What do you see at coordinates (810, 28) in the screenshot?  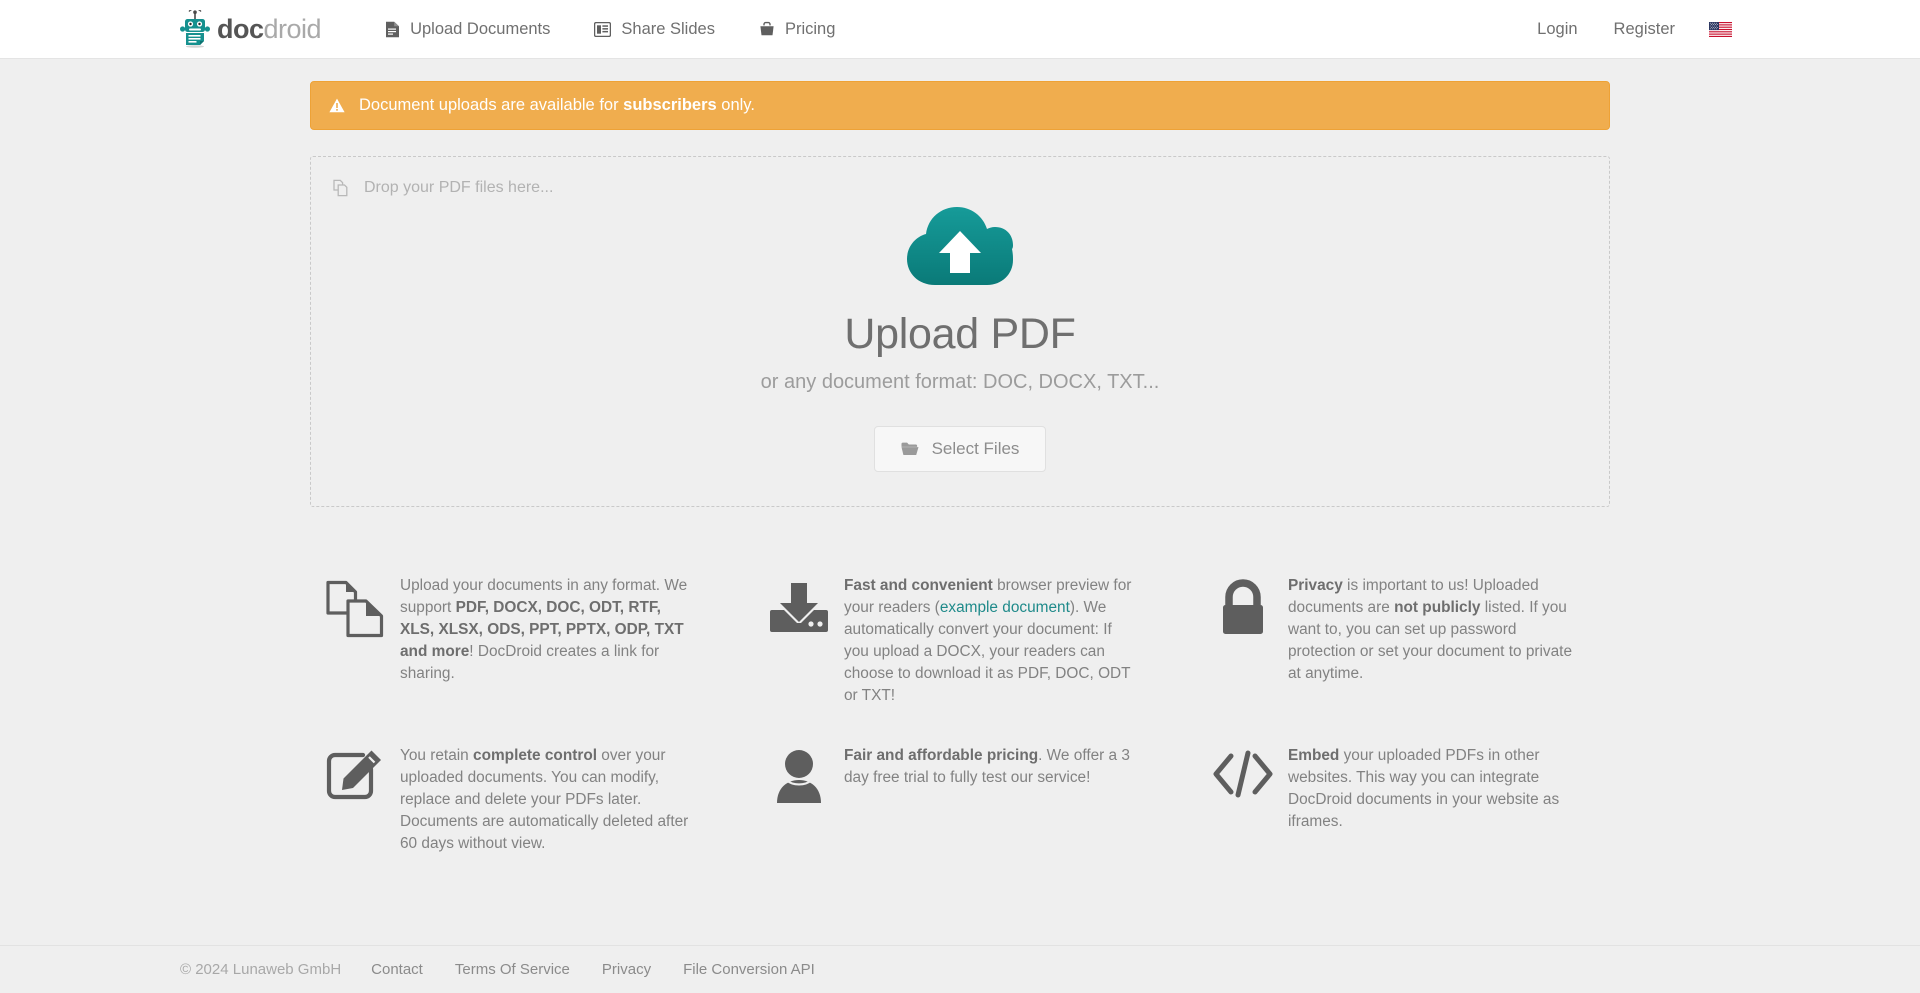 I see `nav-item-label: Pricing` at bounding box center [810, 28].